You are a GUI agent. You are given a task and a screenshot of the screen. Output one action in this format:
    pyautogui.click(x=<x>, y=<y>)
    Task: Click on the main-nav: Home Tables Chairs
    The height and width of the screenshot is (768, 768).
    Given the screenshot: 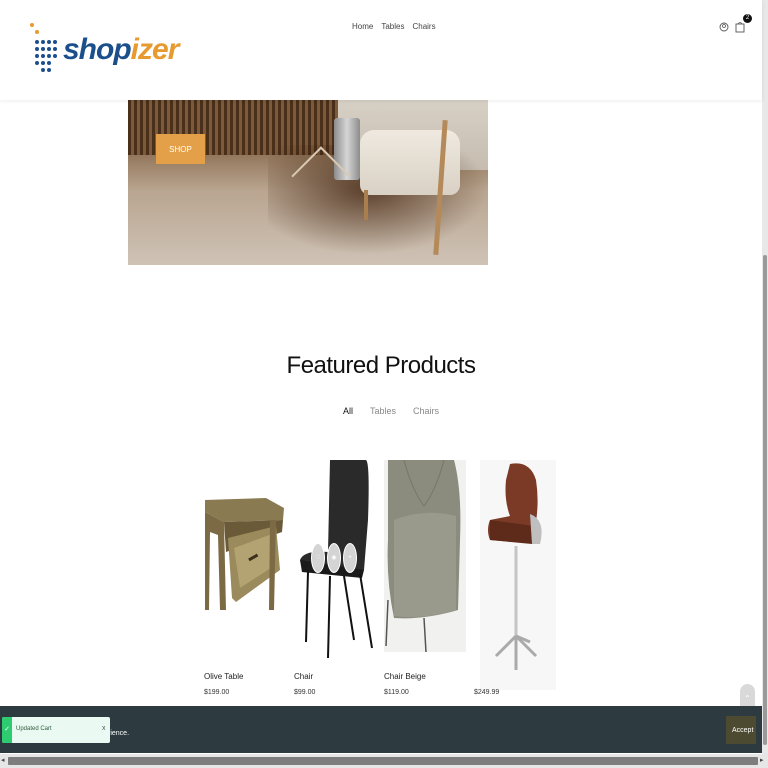 What is the action you would take?
    pyautogui.click(x=394, y=26)
    